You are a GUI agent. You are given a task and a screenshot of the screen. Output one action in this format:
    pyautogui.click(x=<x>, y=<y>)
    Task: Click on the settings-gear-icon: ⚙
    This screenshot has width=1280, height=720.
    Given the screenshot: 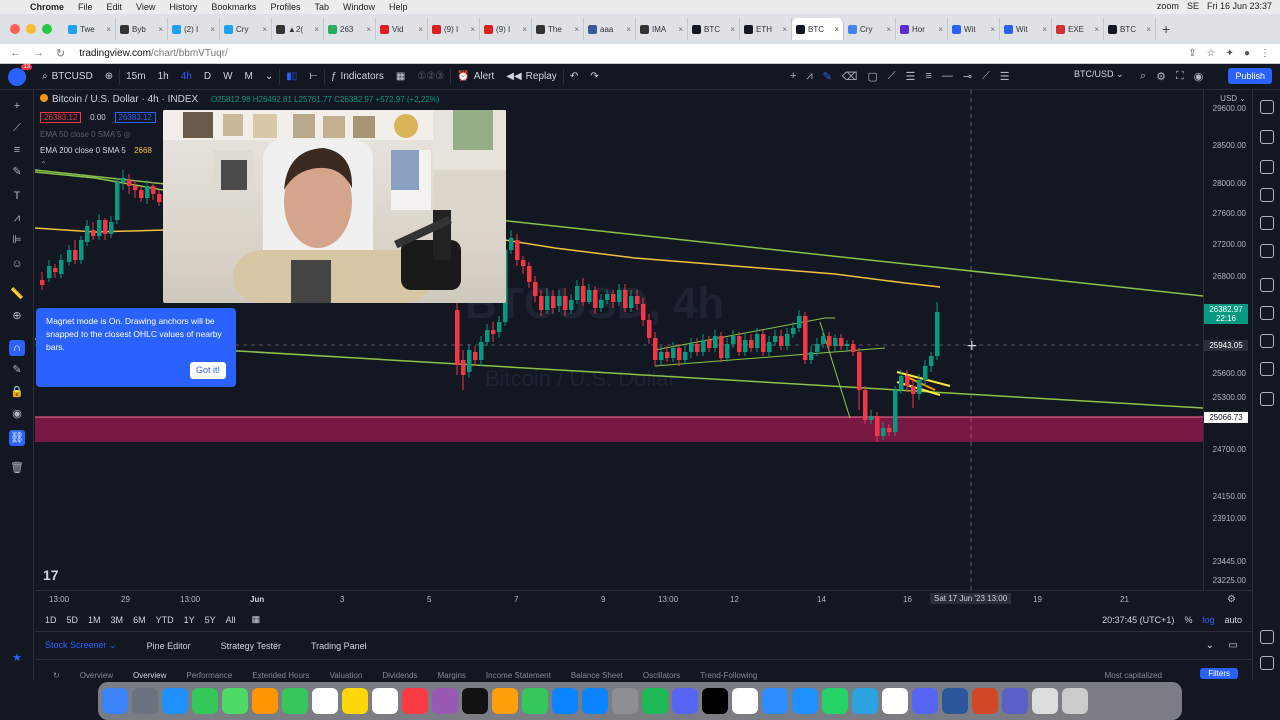 What is the action you would take?
    pyautogui.click(x=1161, y=76)
    